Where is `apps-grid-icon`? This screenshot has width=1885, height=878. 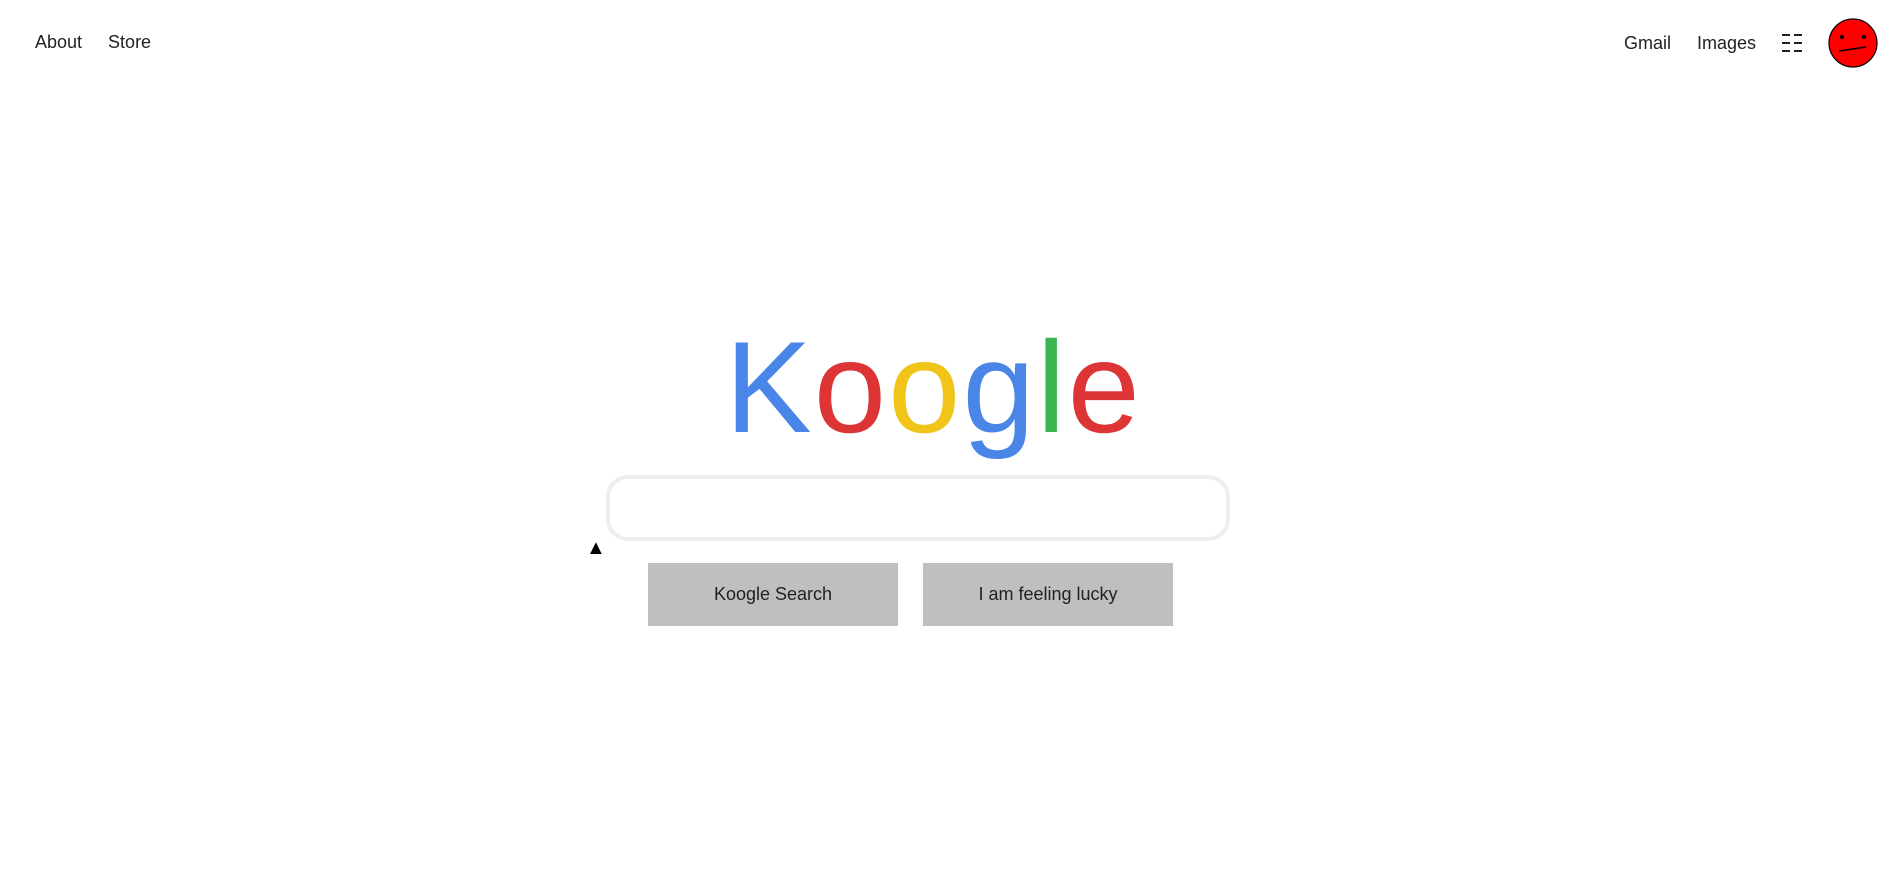 apps-grid-icon is located at coordinates (1792, 43).